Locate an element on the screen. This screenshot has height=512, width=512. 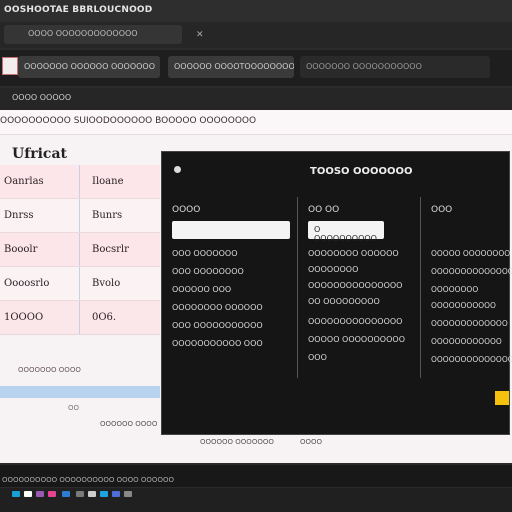
browser-tab-label: OOOO OOOOOOOOOOOOO is located at coordinates (83, 33).